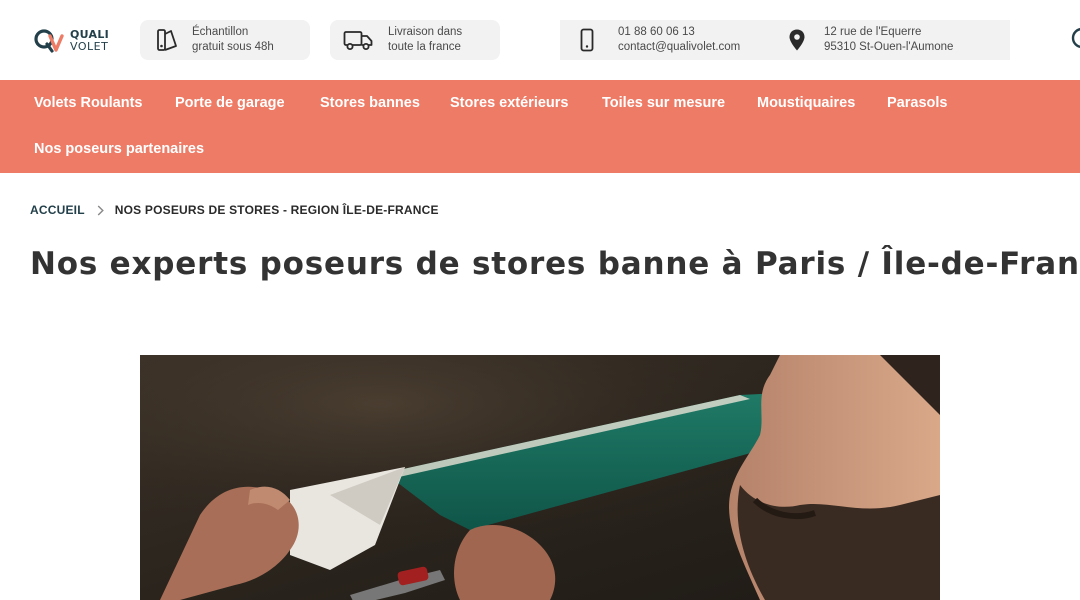  I want to click on nav-item-parasols: Parasols, so click(917, 103).